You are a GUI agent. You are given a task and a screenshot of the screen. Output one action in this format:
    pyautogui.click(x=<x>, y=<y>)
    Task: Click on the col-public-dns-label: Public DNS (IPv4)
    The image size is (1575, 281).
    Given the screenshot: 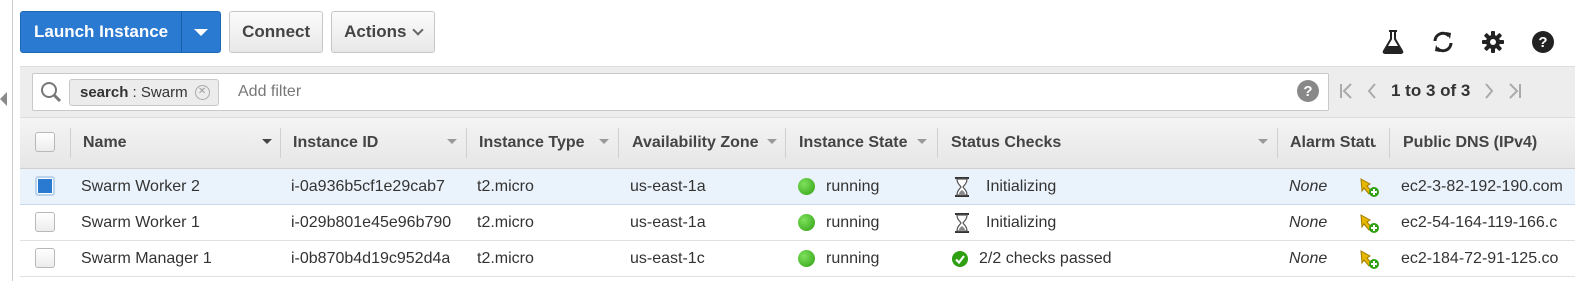 What is the action you would take?
    pyautogui.click(x=1470, y=142)
    